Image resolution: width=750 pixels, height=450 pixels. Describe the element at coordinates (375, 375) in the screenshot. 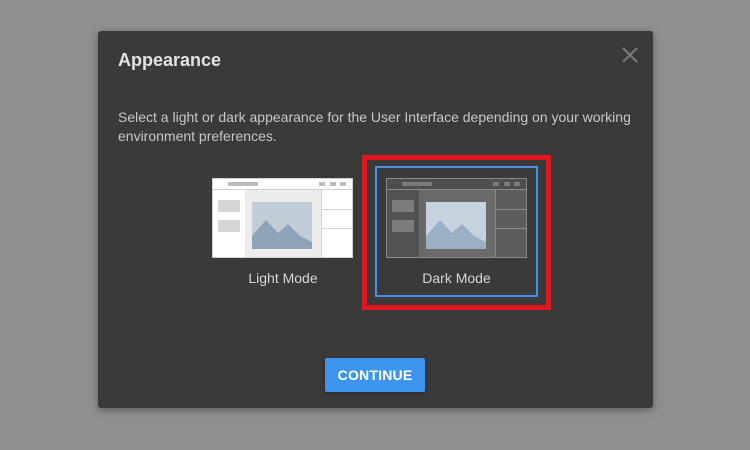

I see `continue-button: CONTINUE` at that location.